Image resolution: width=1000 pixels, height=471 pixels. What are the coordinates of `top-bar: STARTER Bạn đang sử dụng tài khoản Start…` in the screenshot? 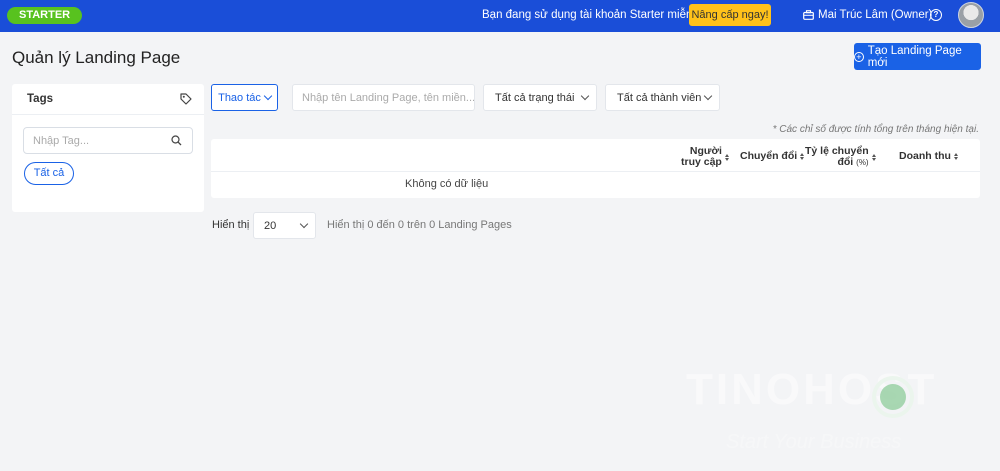 It's located at (500, 16).